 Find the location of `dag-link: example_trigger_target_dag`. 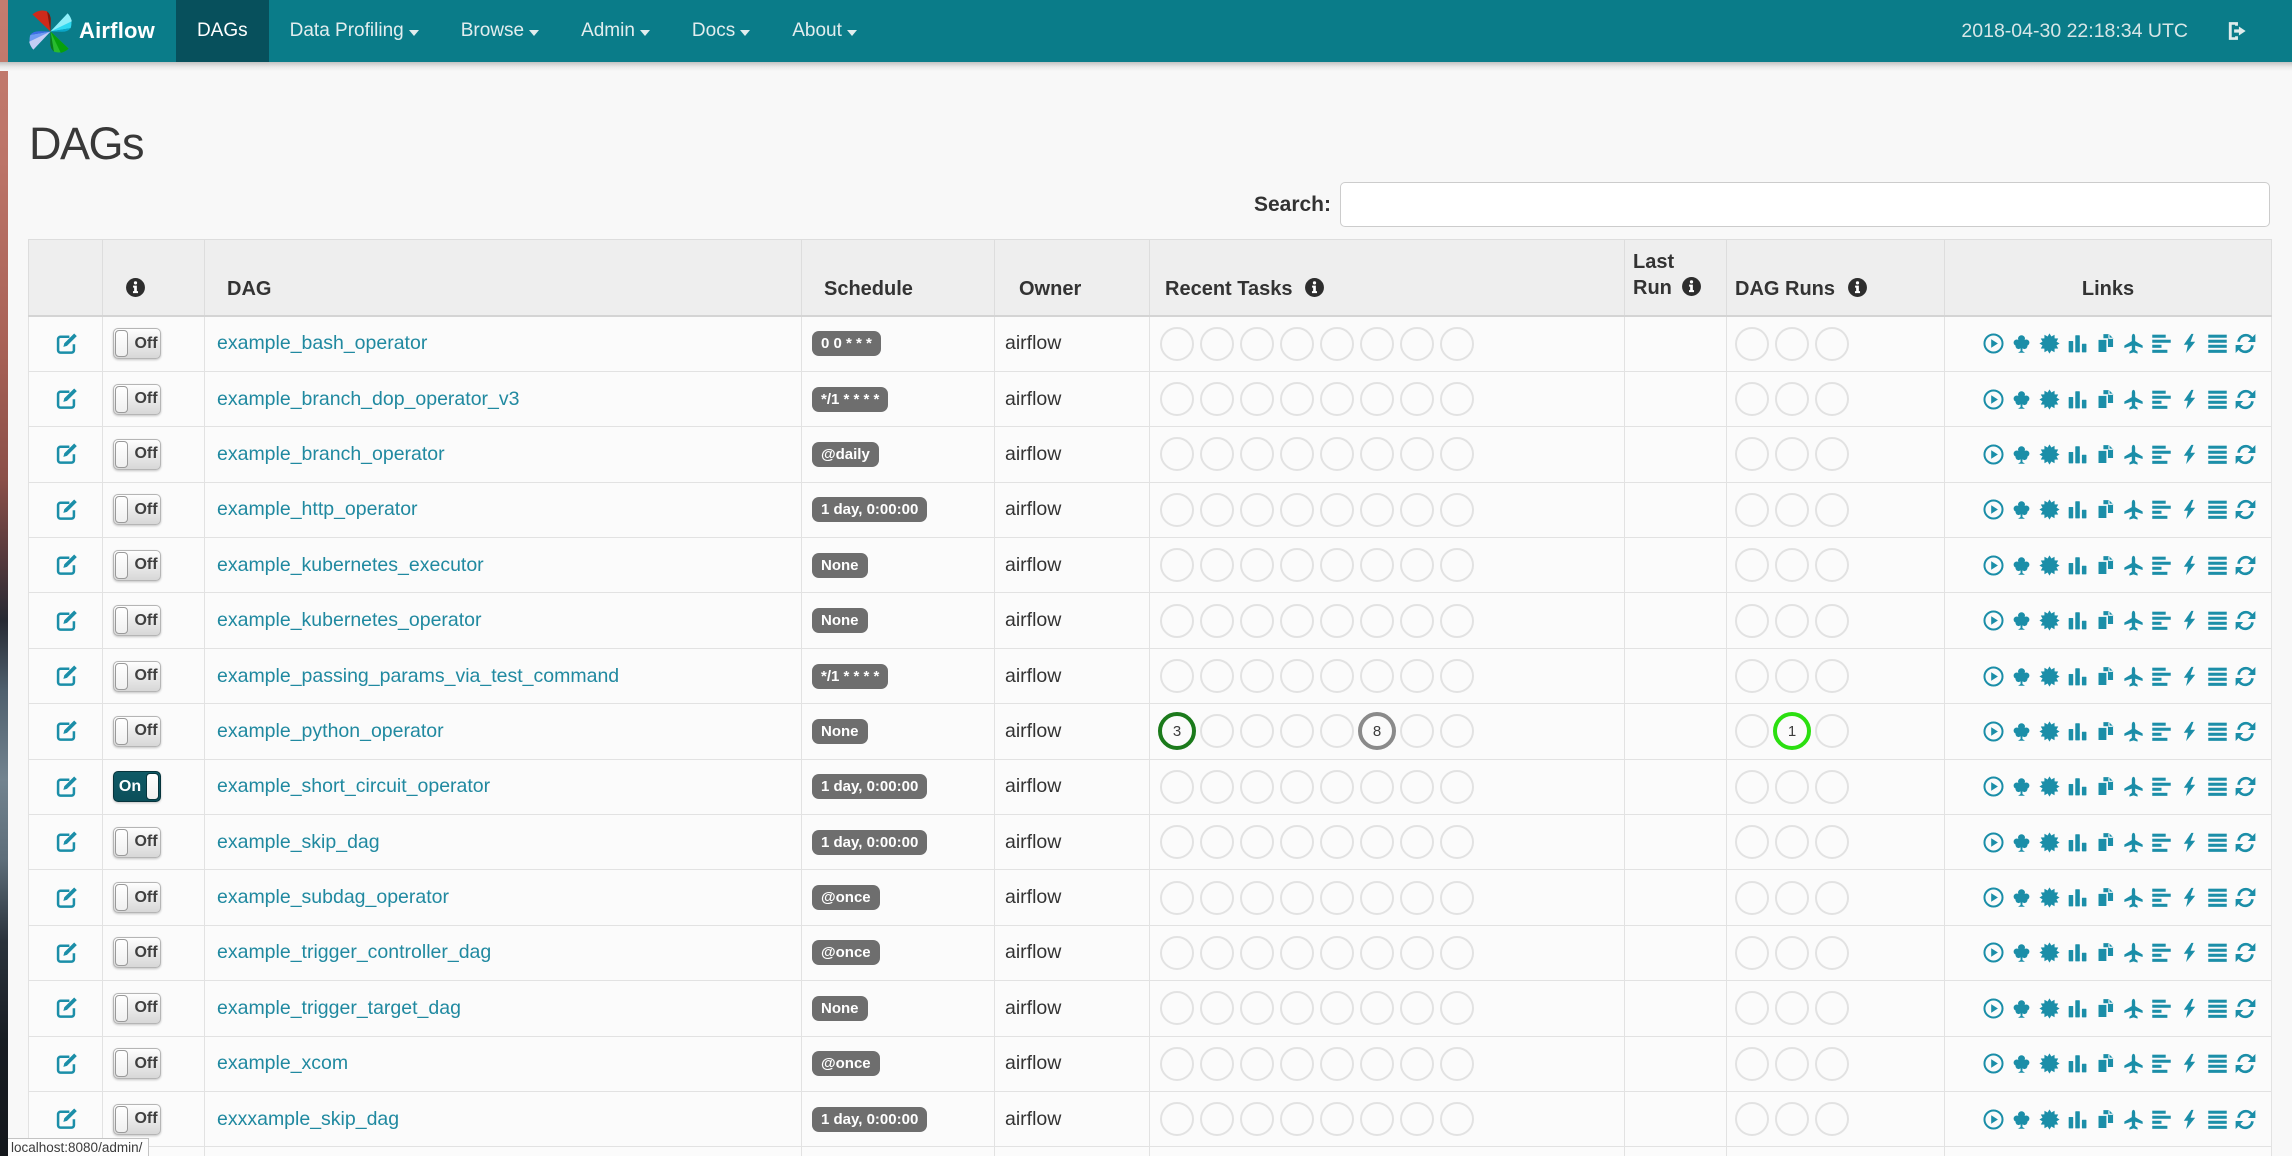

dag-link: example_trigger_target_dag is located at coordinates (339, 1008).